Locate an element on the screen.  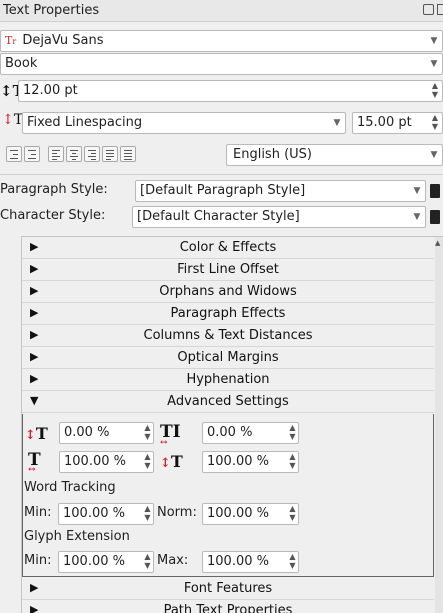
section-label: Path Text Properties is located at coordinates (228, 608).